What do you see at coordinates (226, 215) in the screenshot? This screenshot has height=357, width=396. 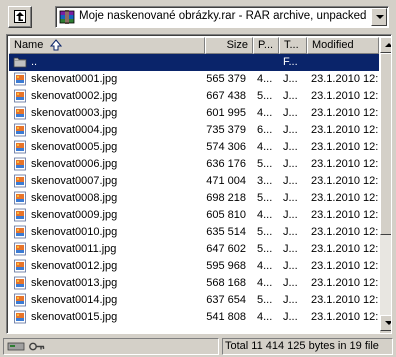 I see `file-size: 605 810` at bounding box center [226, 215].